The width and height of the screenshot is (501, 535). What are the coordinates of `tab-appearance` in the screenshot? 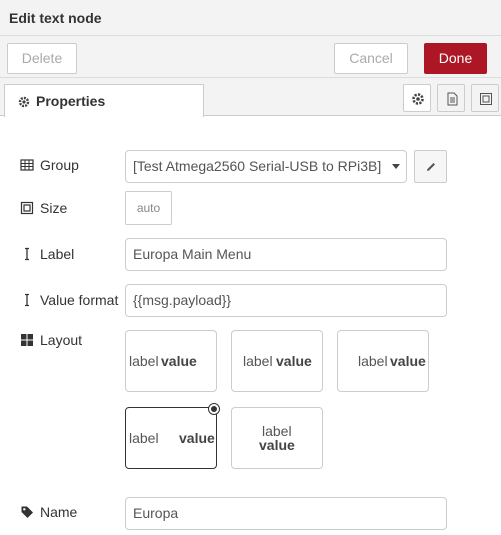 It's located at (485, 98).